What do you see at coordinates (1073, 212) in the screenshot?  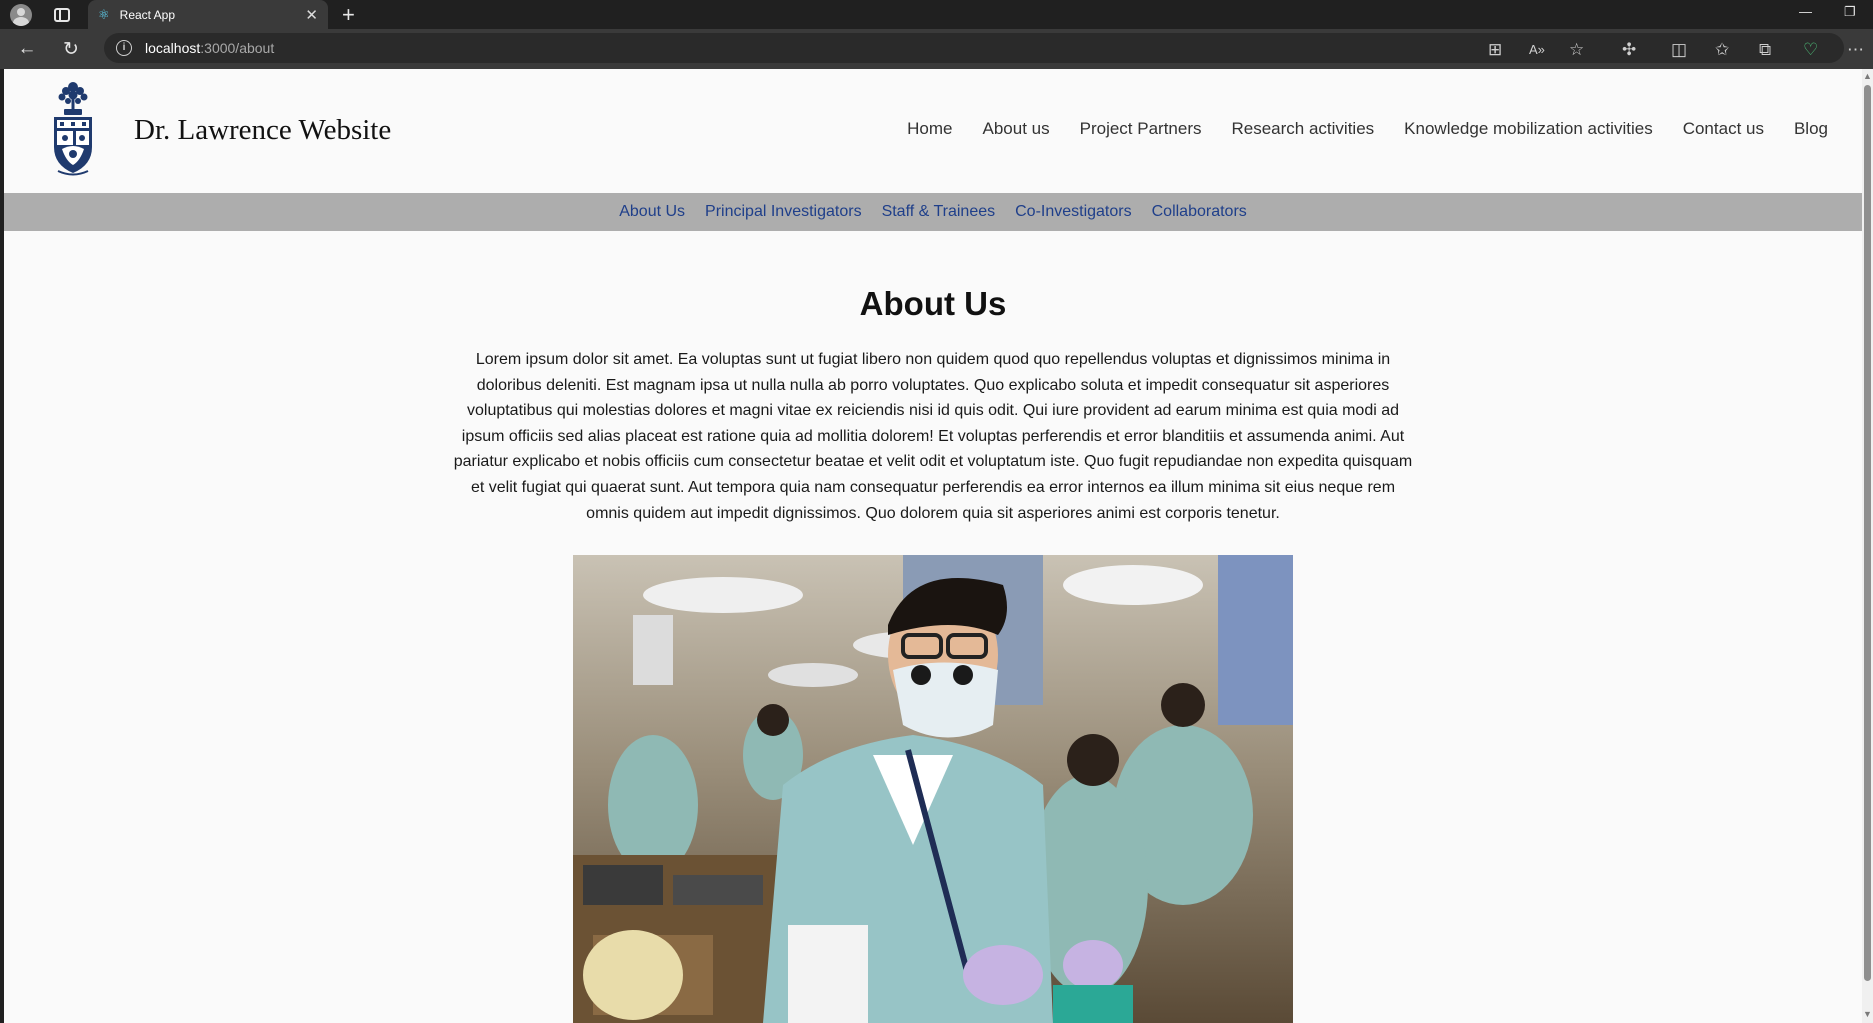 I see `subnav-co-investigators: Co-Investigators` at bounding box center [1073, 212].